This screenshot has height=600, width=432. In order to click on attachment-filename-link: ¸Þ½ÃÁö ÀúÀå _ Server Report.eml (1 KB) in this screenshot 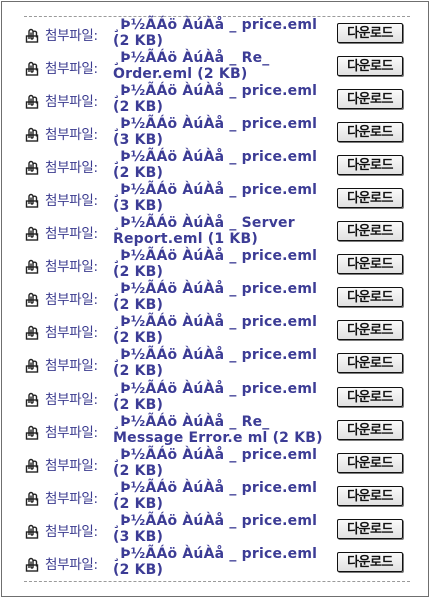, I will do `click(218, 231)`.